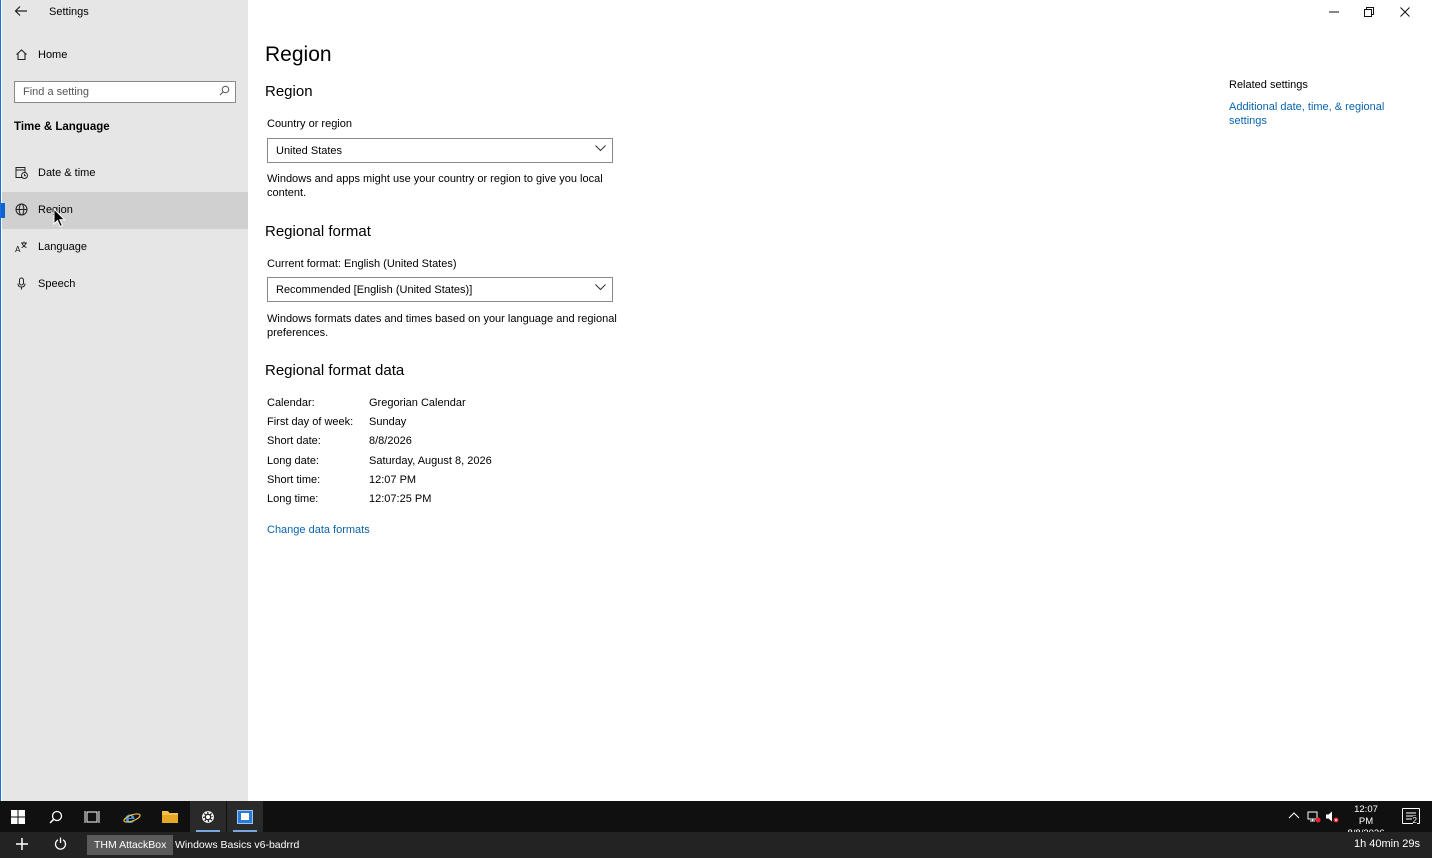 The height and width of the screenshot is (858, 1432). What do you see at coordinates (132, 816) in the screenshot?
I see `internet-explorer-icon: e` at bounding box center [132, 816].